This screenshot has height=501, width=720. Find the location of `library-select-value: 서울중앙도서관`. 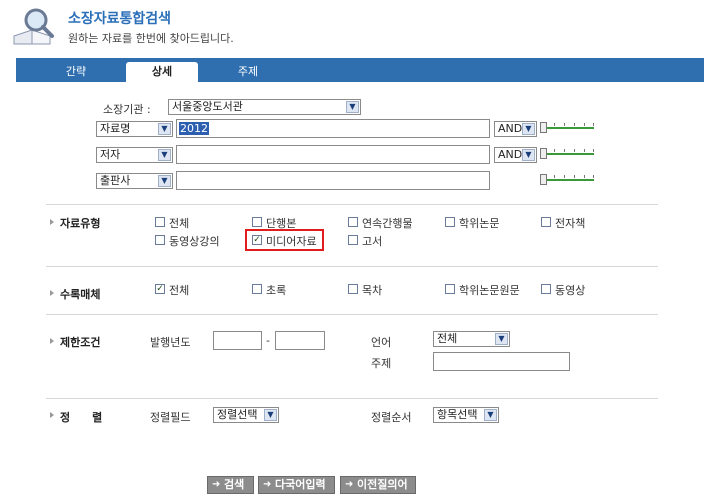

library-select-value: 서울중앙도서관 is located at coordinates (207, 106).